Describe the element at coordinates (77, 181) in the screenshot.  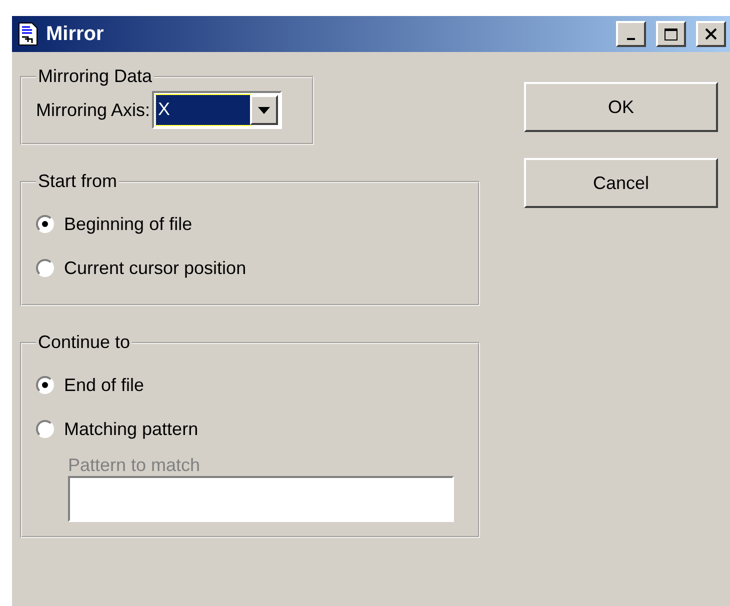
I see `group-title: Start from` at that location.